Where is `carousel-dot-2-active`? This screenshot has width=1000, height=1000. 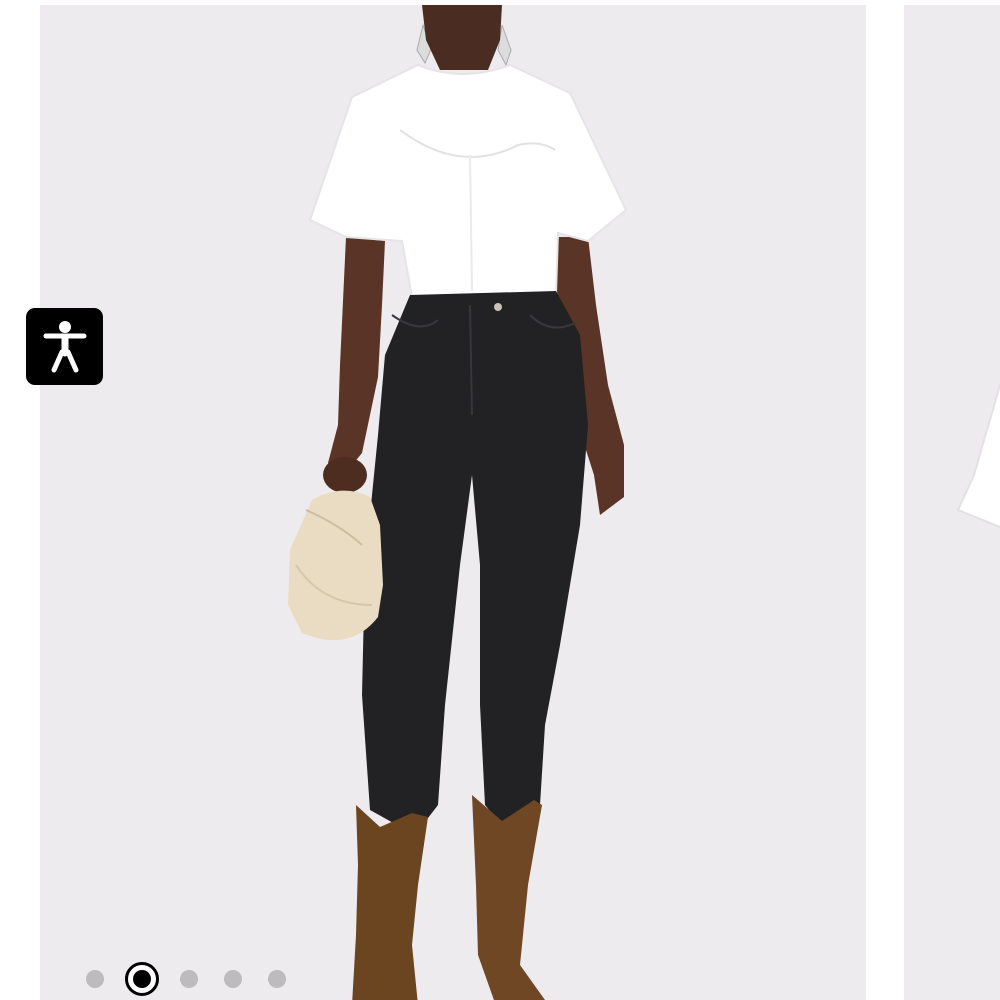
carousel-dot-2-active is located at coordinates (142, 979).